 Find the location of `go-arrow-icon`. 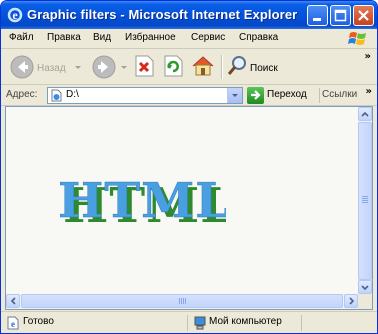

go-arrow-icon is located at coordinates (255, 95).